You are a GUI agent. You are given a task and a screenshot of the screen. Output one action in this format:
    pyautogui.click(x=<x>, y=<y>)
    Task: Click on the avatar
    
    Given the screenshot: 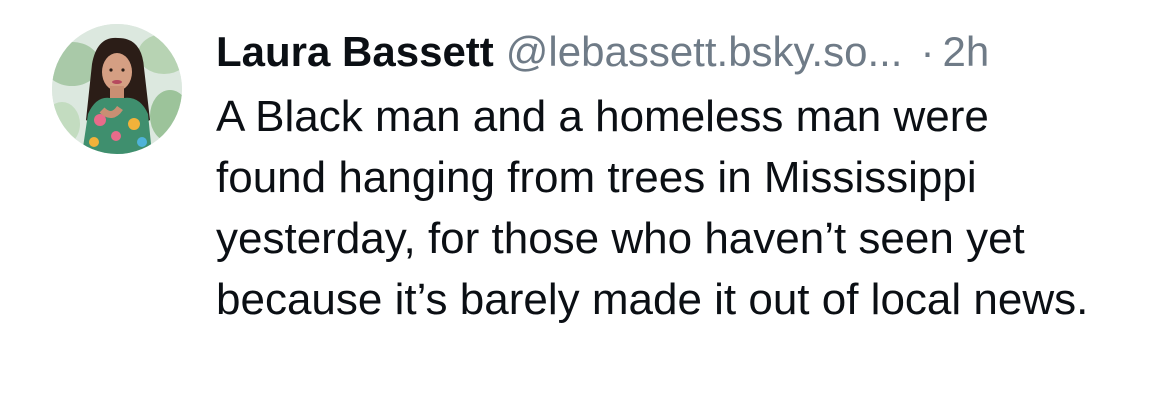 What is the action you would take?
    pyautogui.click(x=117, y=89)
    